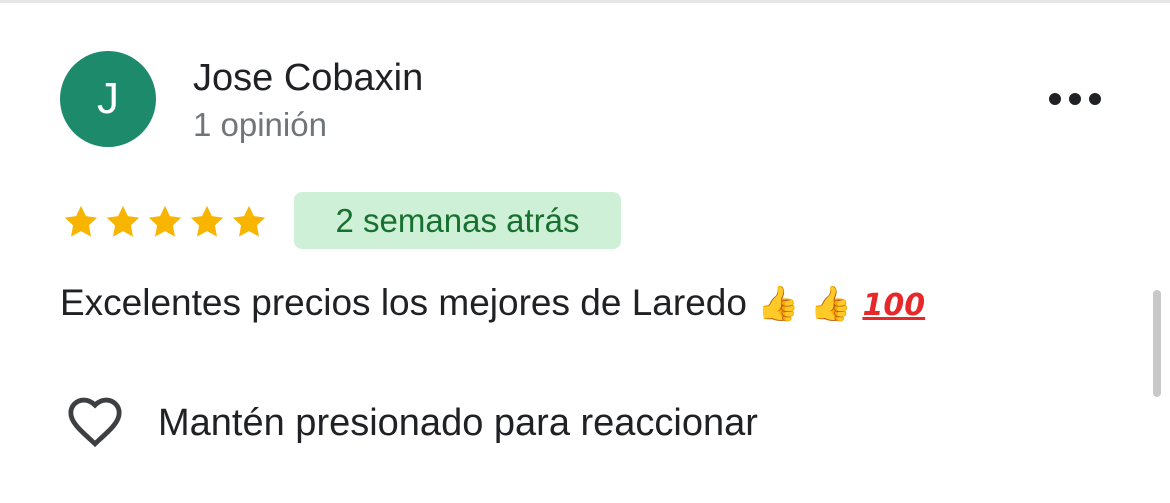 This screenshot has height=503, width=1170. Describe the element at coordinates (403, 302) in the screenshot. I see `review-text: Excelentes precios los mejores de Laredo` at that location.